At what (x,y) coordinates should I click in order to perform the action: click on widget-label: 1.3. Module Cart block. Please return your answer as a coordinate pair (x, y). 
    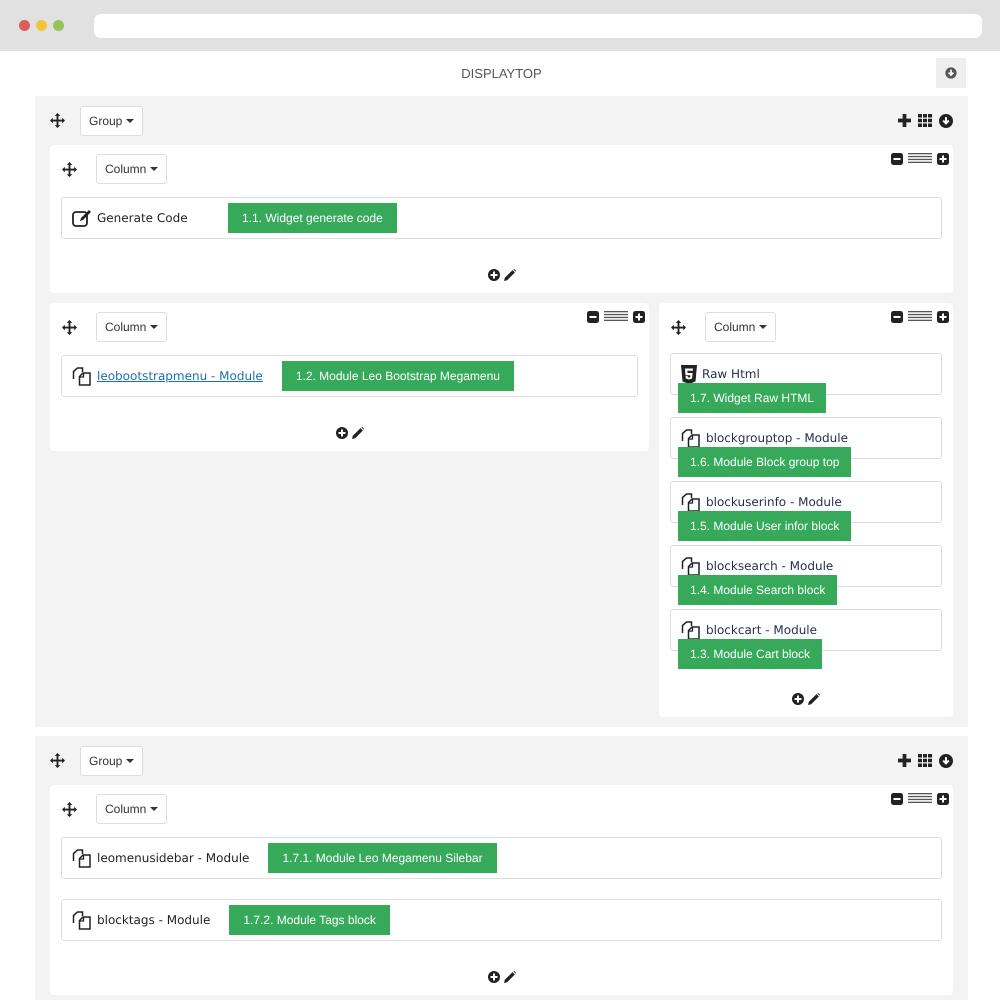
    Looking at the image, I should click on (750, 654).